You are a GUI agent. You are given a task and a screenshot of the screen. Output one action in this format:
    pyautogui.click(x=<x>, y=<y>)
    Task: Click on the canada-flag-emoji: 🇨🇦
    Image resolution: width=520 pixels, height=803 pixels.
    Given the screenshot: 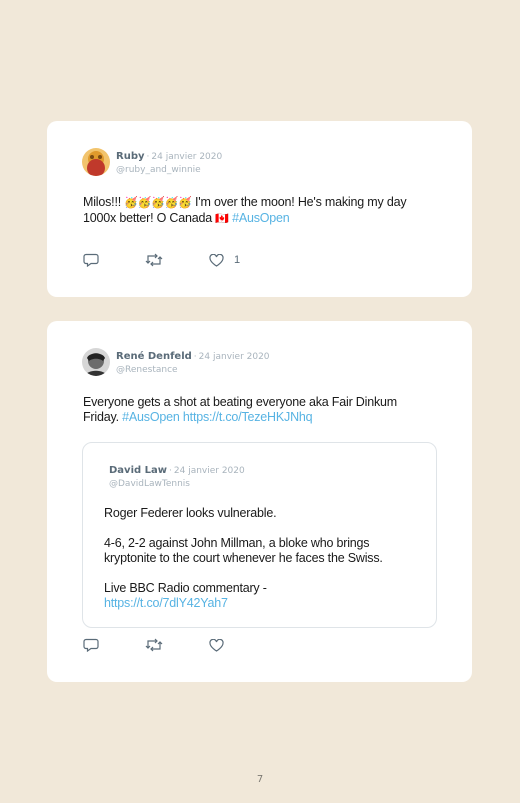 What is the action you would take?
    pyautogui.click(x=222, y=219)
    